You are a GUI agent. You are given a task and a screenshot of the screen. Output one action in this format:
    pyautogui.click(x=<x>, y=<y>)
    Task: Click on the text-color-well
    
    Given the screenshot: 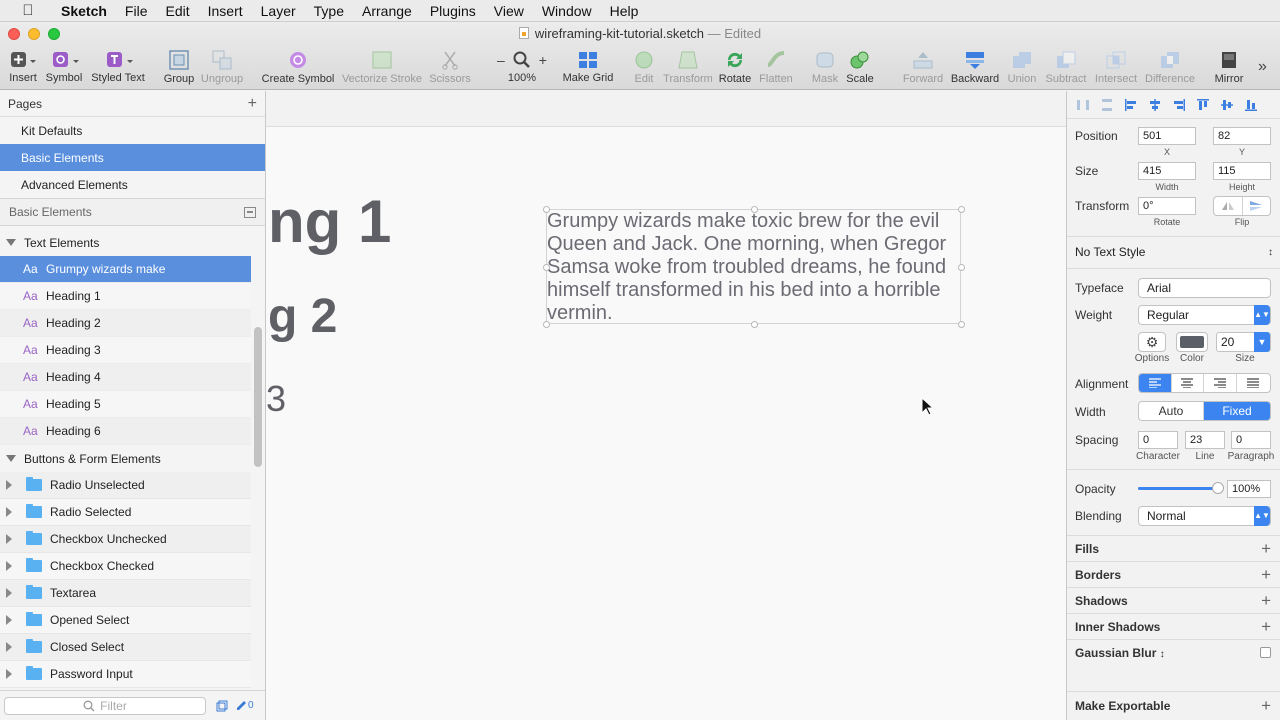 What is the action you would take?
    pyautogui.click(x=1192, y=342)
    